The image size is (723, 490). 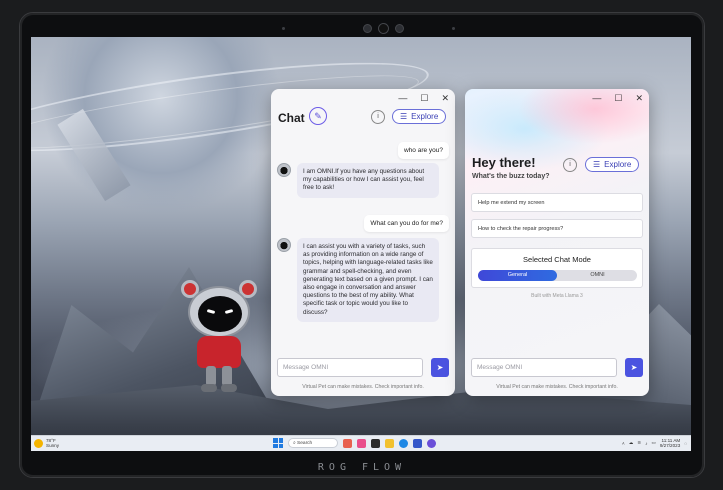 What do you see at coordinates (557, 268) in the screenshot?
I see `chat-mode-panel: Selected Chat Mode General OMNI` at bounding box center [557, 268].